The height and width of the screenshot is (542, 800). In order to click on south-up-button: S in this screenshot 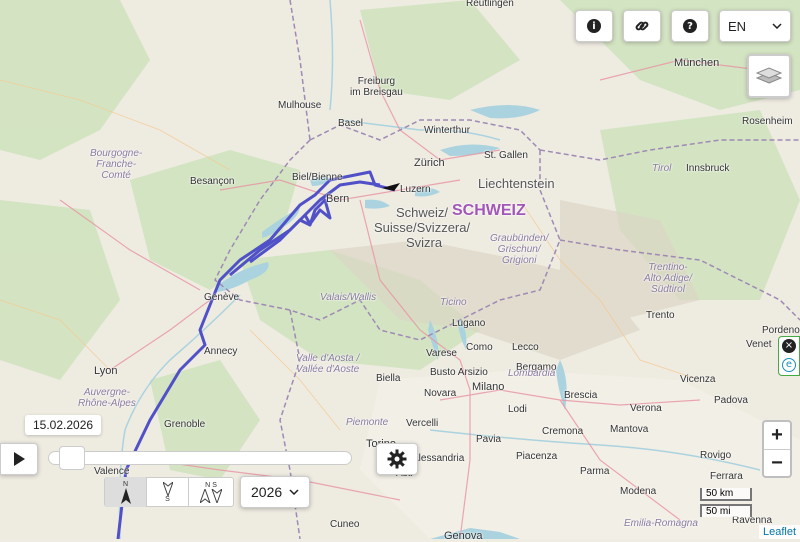, I will do `click(168, 492)`.